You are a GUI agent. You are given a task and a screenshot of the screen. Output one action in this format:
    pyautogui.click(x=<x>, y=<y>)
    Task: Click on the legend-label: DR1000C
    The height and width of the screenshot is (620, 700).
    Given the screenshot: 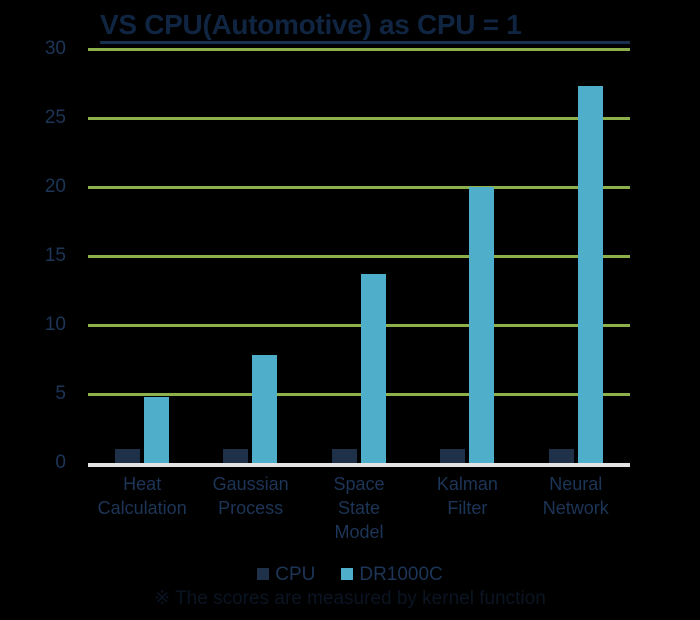 What is the action you would take?
    pyautogui.click(x=401, y=574)
    